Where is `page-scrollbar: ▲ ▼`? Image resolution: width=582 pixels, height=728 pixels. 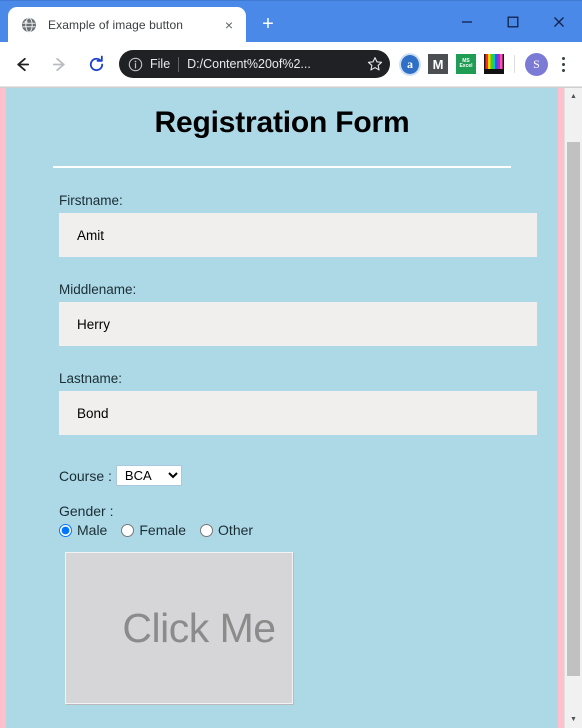 page-scrollbar: ▲ ▼ is located at coordinates (573, 408).